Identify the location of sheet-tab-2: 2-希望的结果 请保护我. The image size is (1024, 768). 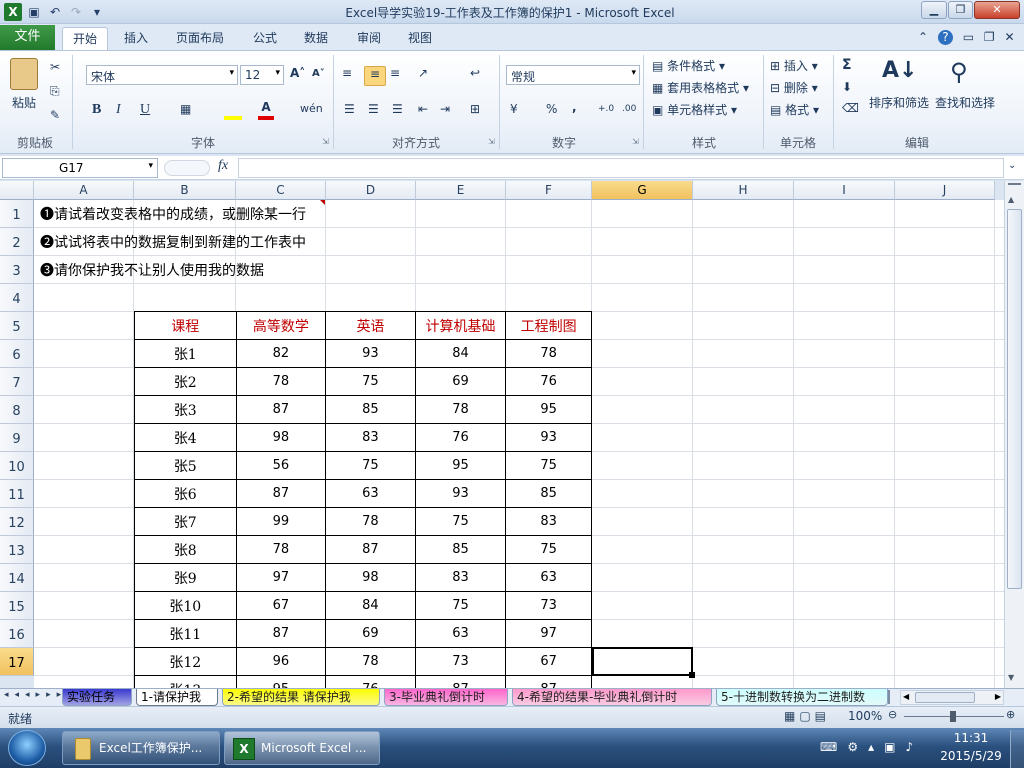
(301, 697).